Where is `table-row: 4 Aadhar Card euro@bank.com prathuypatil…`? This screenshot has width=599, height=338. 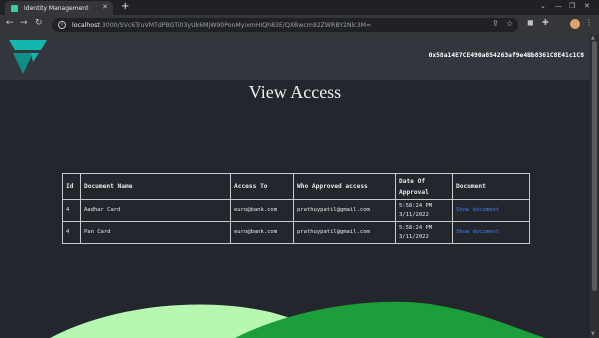 table-row: 4 Aadhar Card euro@bank.com prathuypatil… is located at coordinates (296, 210).